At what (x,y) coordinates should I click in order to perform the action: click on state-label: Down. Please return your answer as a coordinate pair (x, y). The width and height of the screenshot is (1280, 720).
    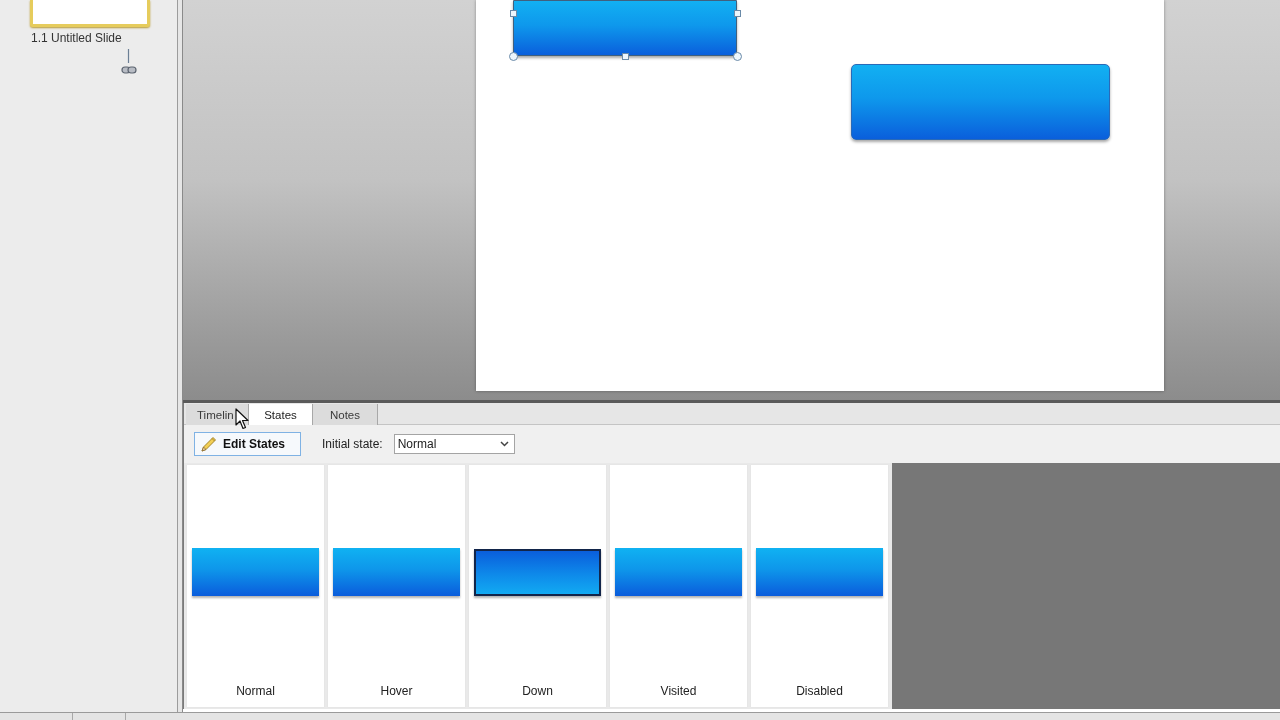
    Looking at the image, I should click on (537, 691).